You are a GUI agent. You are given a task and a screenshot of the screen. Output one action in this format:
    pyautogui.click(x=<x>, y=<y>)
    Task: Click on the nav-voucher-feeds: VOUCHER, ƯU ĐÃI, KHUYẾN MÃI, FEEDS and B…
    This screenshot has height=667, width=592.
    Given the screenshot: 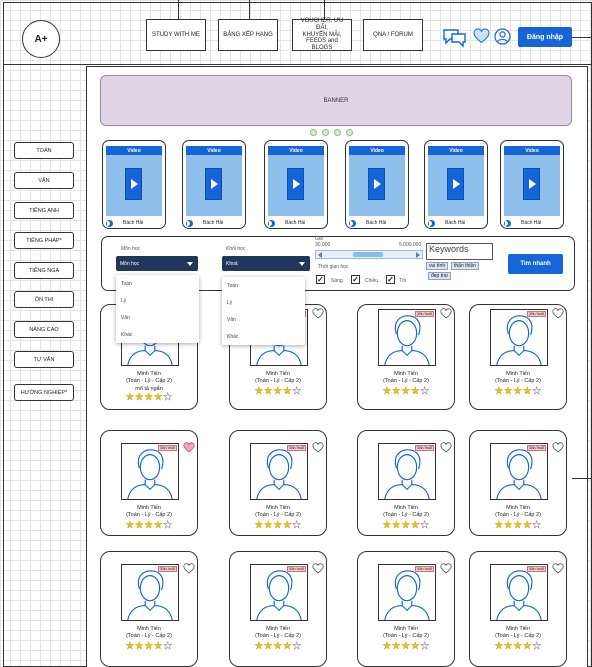 What is the action you would take?
    pyautogui.click(x=322, y=34)
    